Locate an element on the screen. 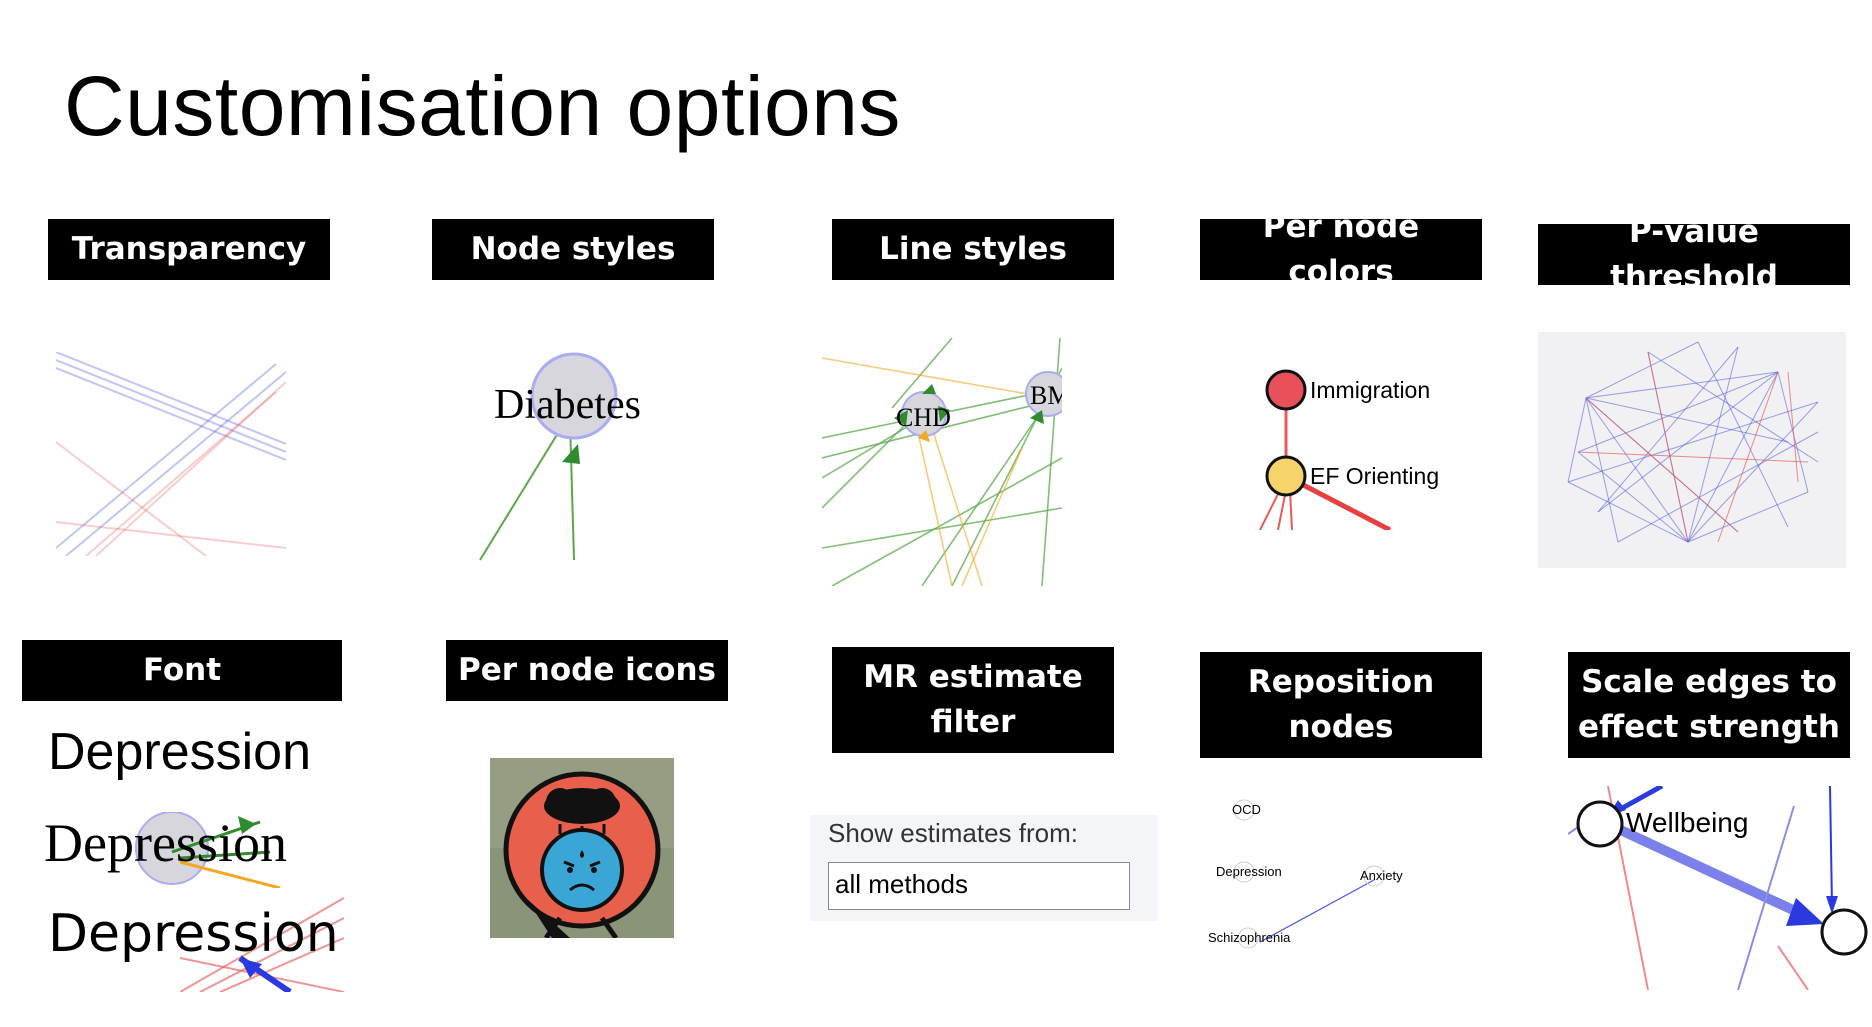 This screenshot has width=1872, height=1027. label-p-value-threshold-text: P-value threshold is located at coordinates (1694, 254).